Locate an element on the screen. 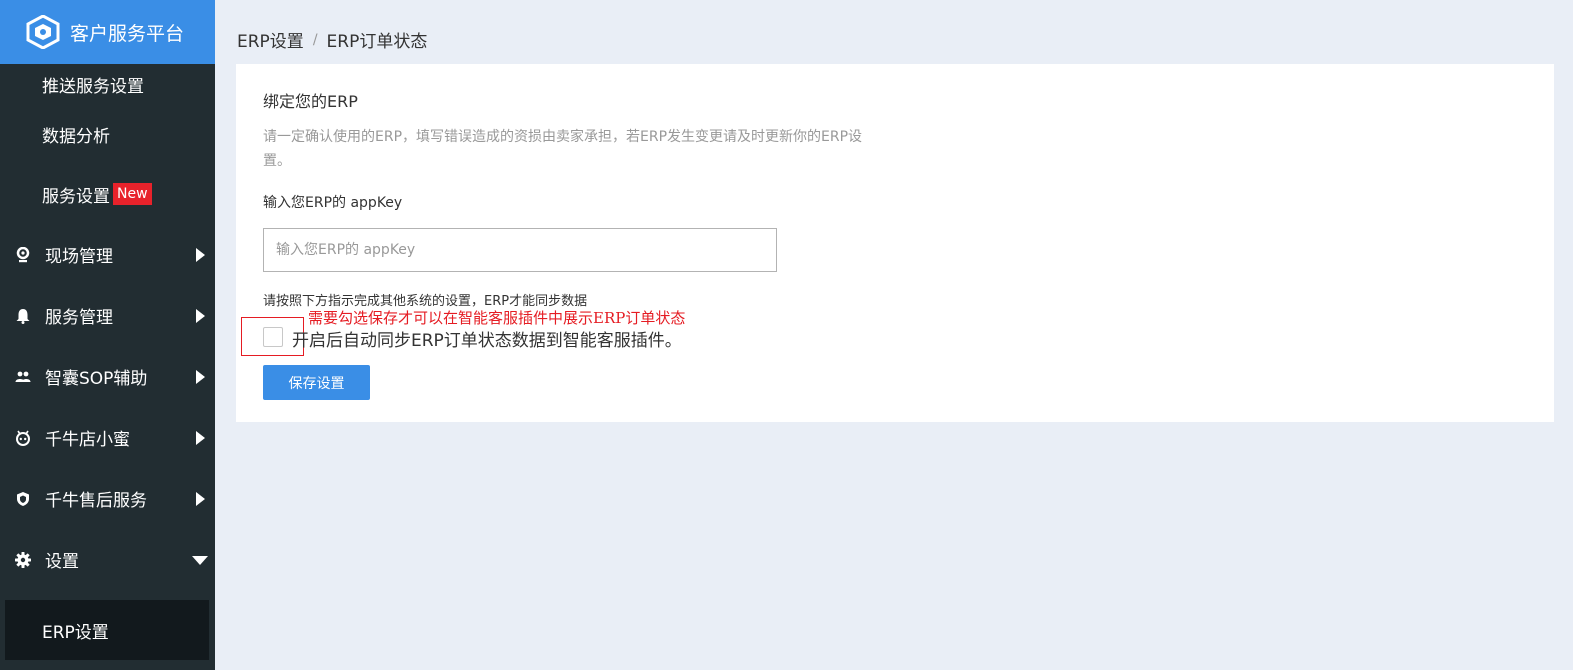  sidebar-item-erp-settings: ERP设置 is located at coordinates (107, 630).